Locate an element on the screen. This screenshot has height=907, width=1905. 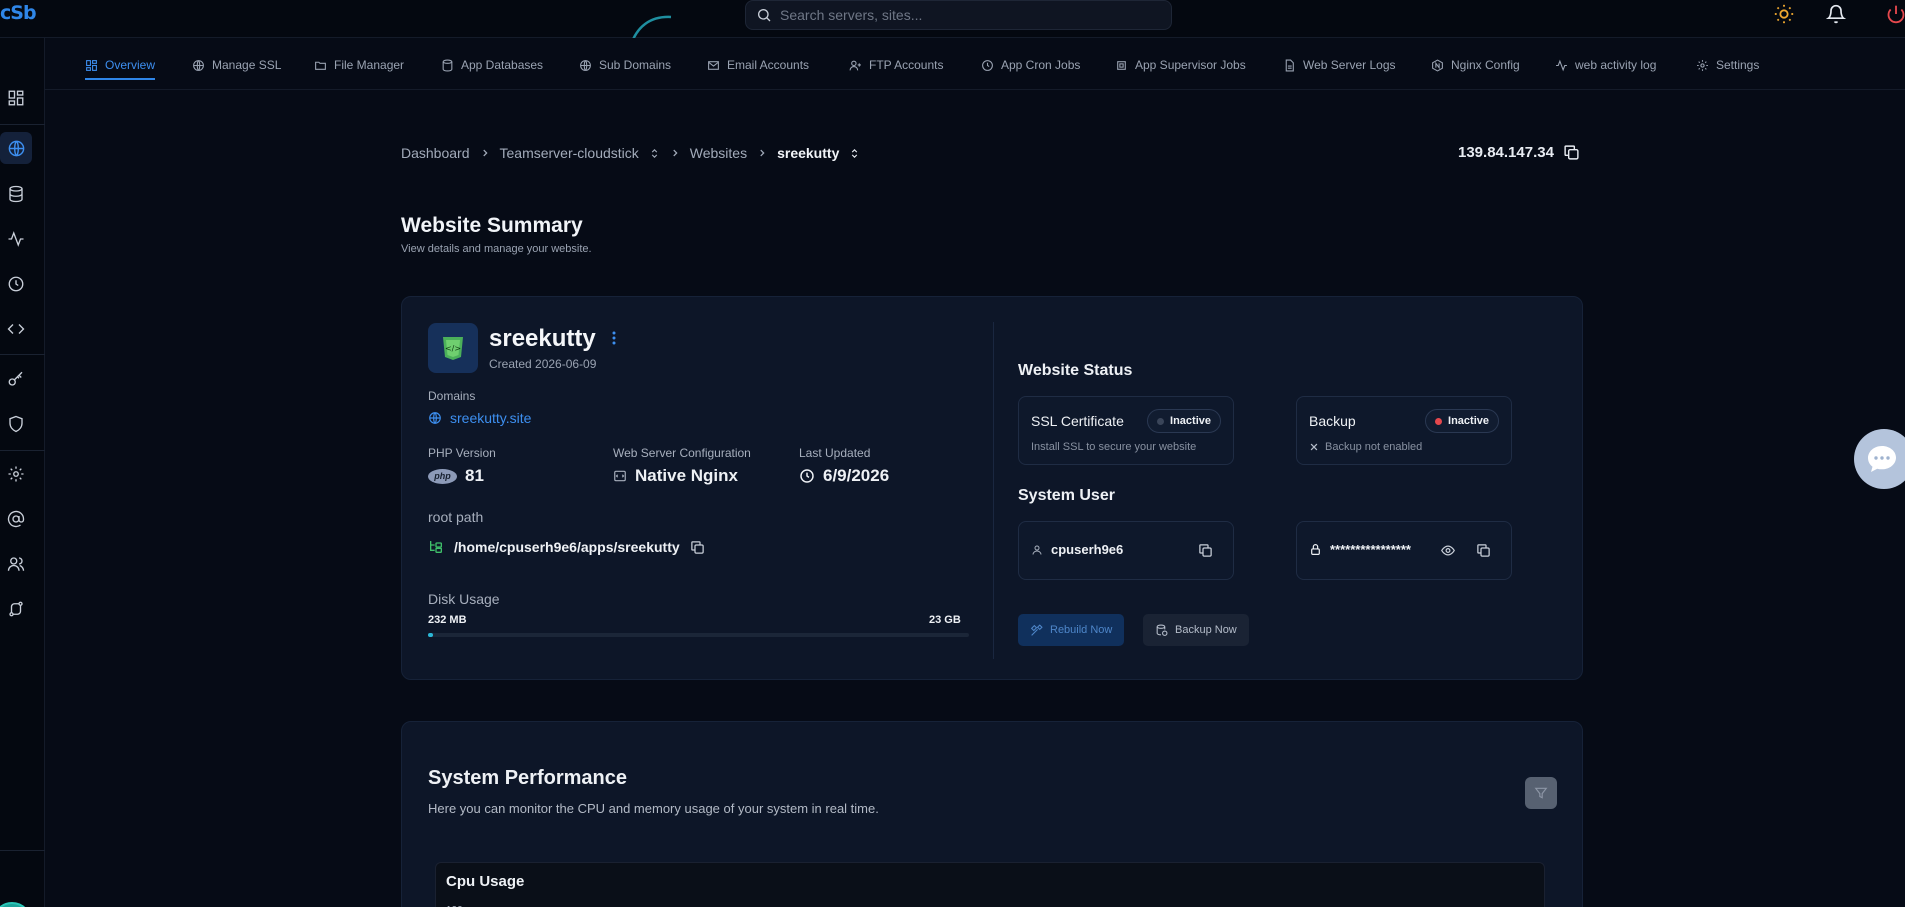
system-password: **************** is located at coordinates (1360, 549).